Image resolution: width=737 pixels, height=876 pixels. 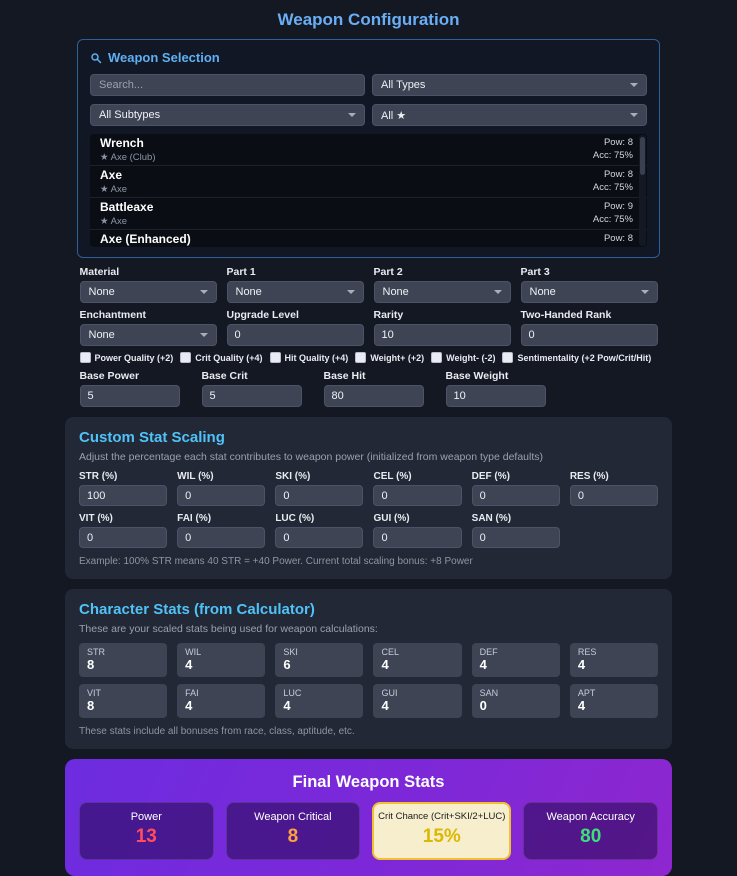 I want to click on type-filter-select: All Types, so click(x=509, y=85).